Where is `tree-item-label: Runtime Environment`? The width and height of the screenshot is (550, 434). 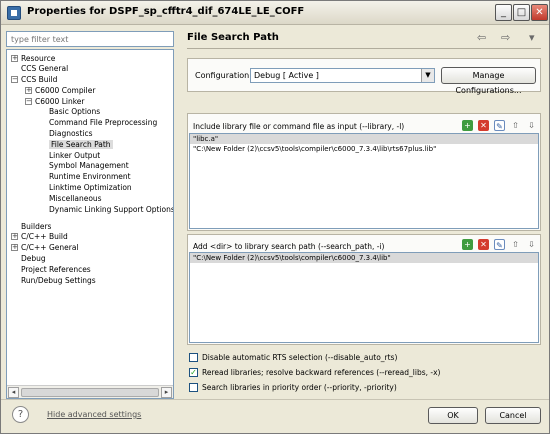
tree-item-label: Runtime Environment is located at coordinates (90, 176).